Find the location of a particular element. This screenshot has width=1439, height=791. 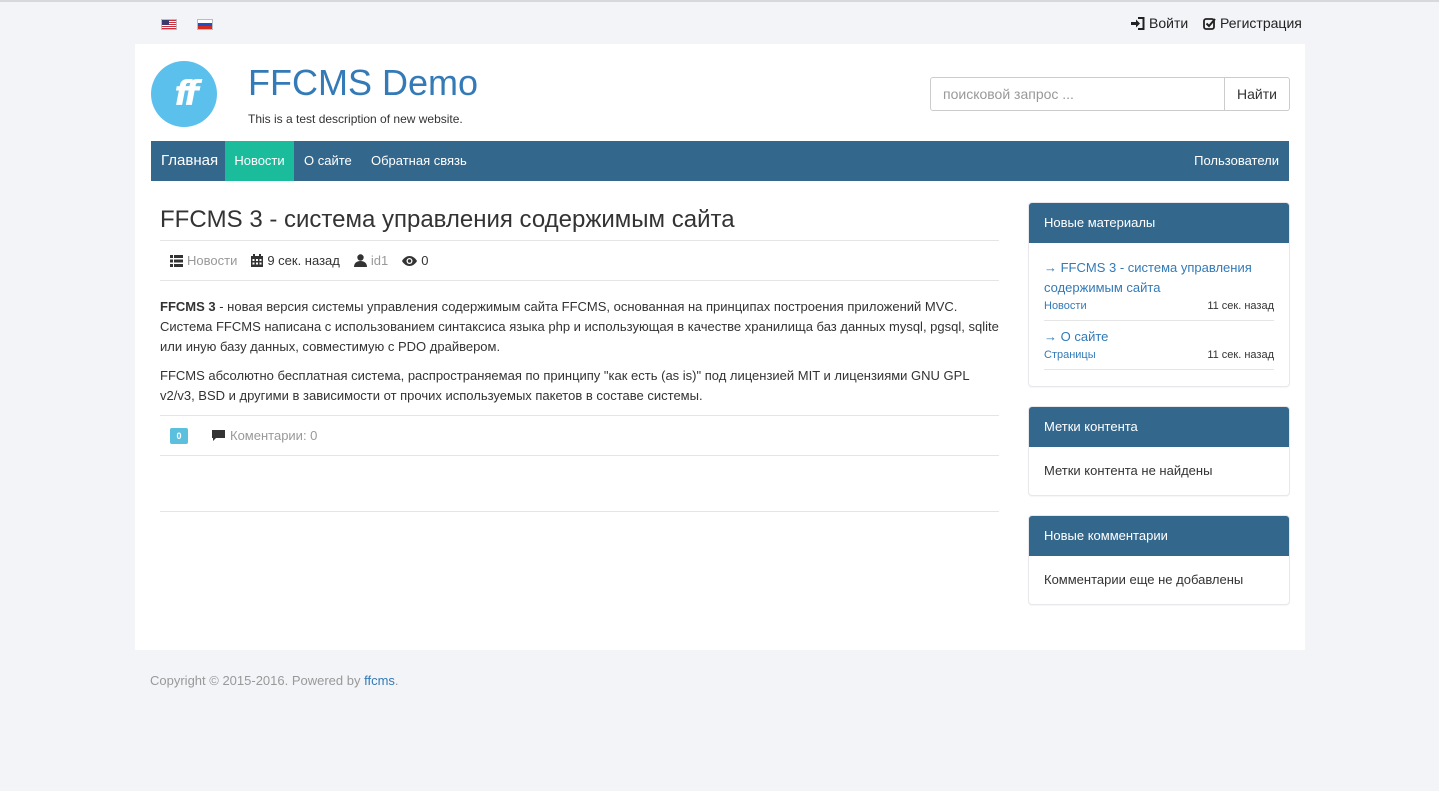

rating-badge: 0 is located at coordinates (179, 435).